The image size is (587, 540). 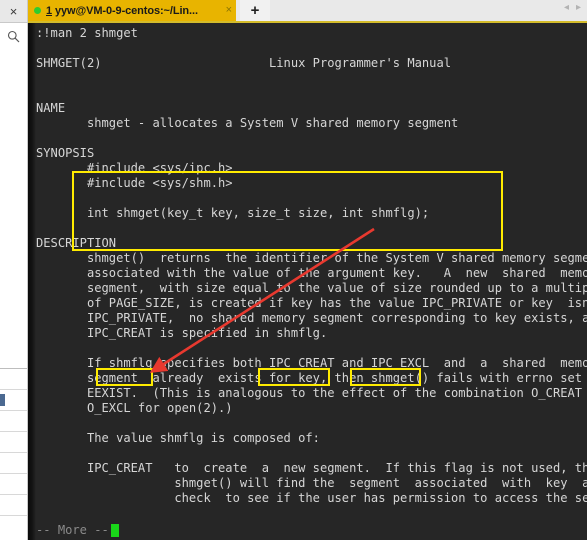 I want to click on terminal-cursor, so click(x=114, y=530).